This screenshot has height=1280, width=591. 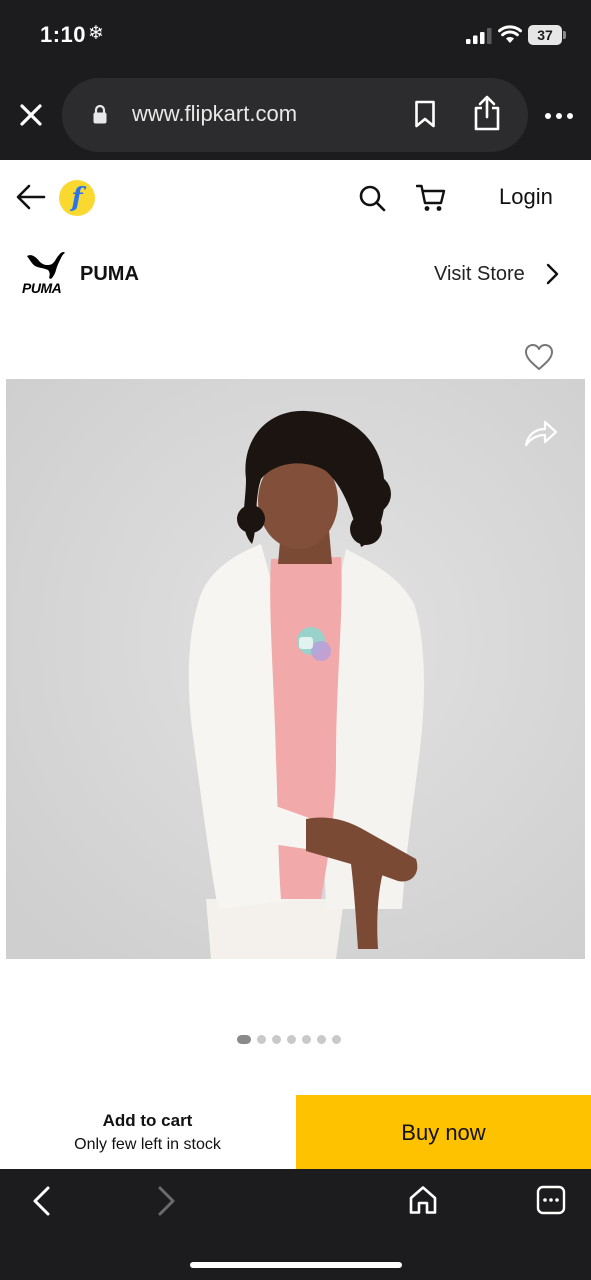 I want to click on search-icon, so click(x=372, y=198).